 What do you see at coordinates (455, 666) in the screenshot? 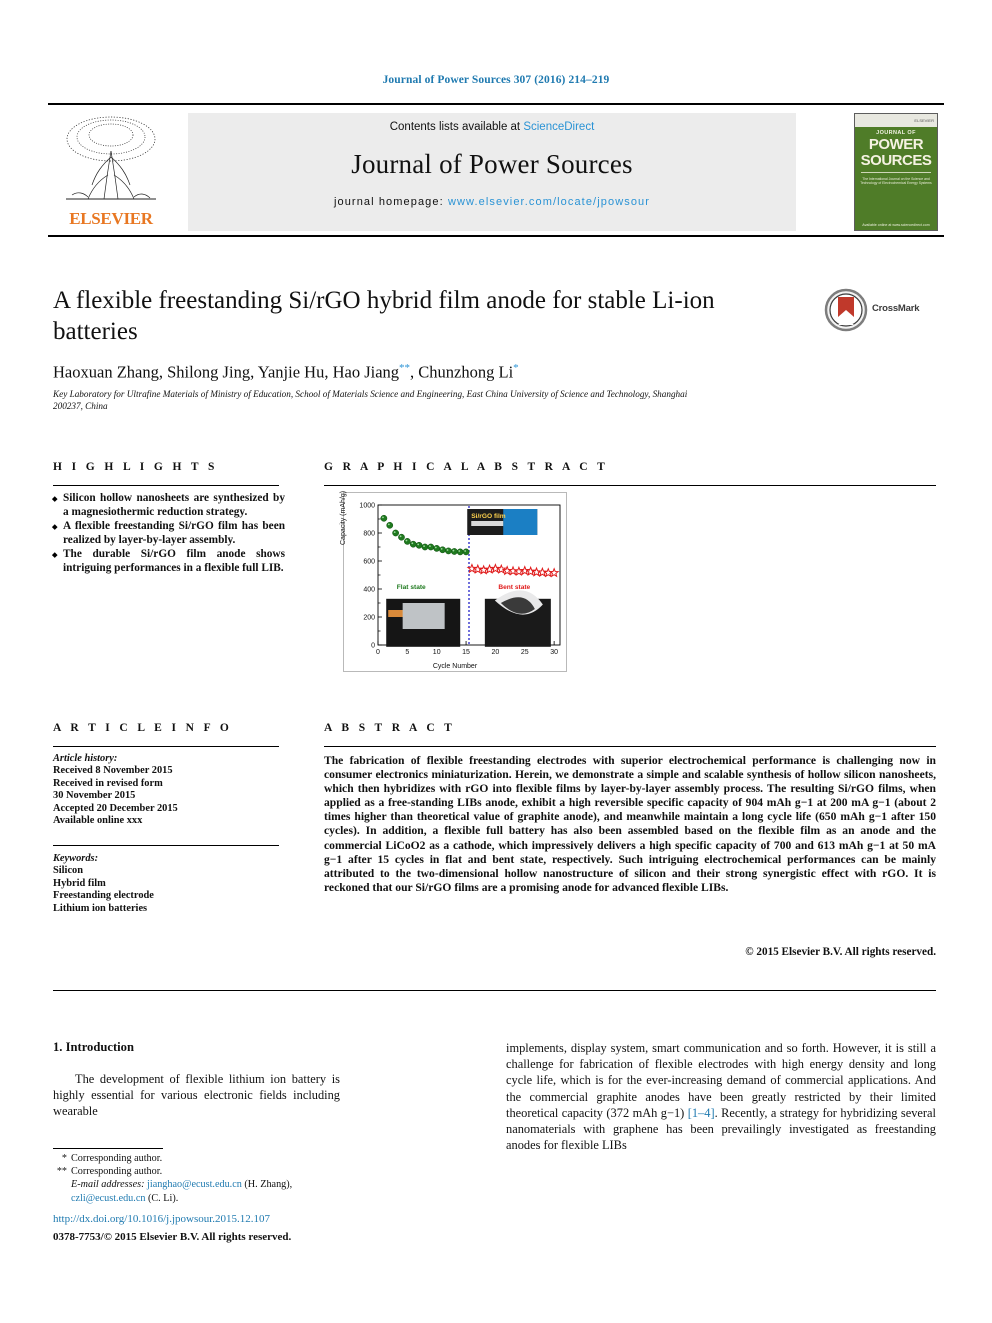
I see `chart-x-axis-label: Cycle Number` at bounding box center [455, 666].